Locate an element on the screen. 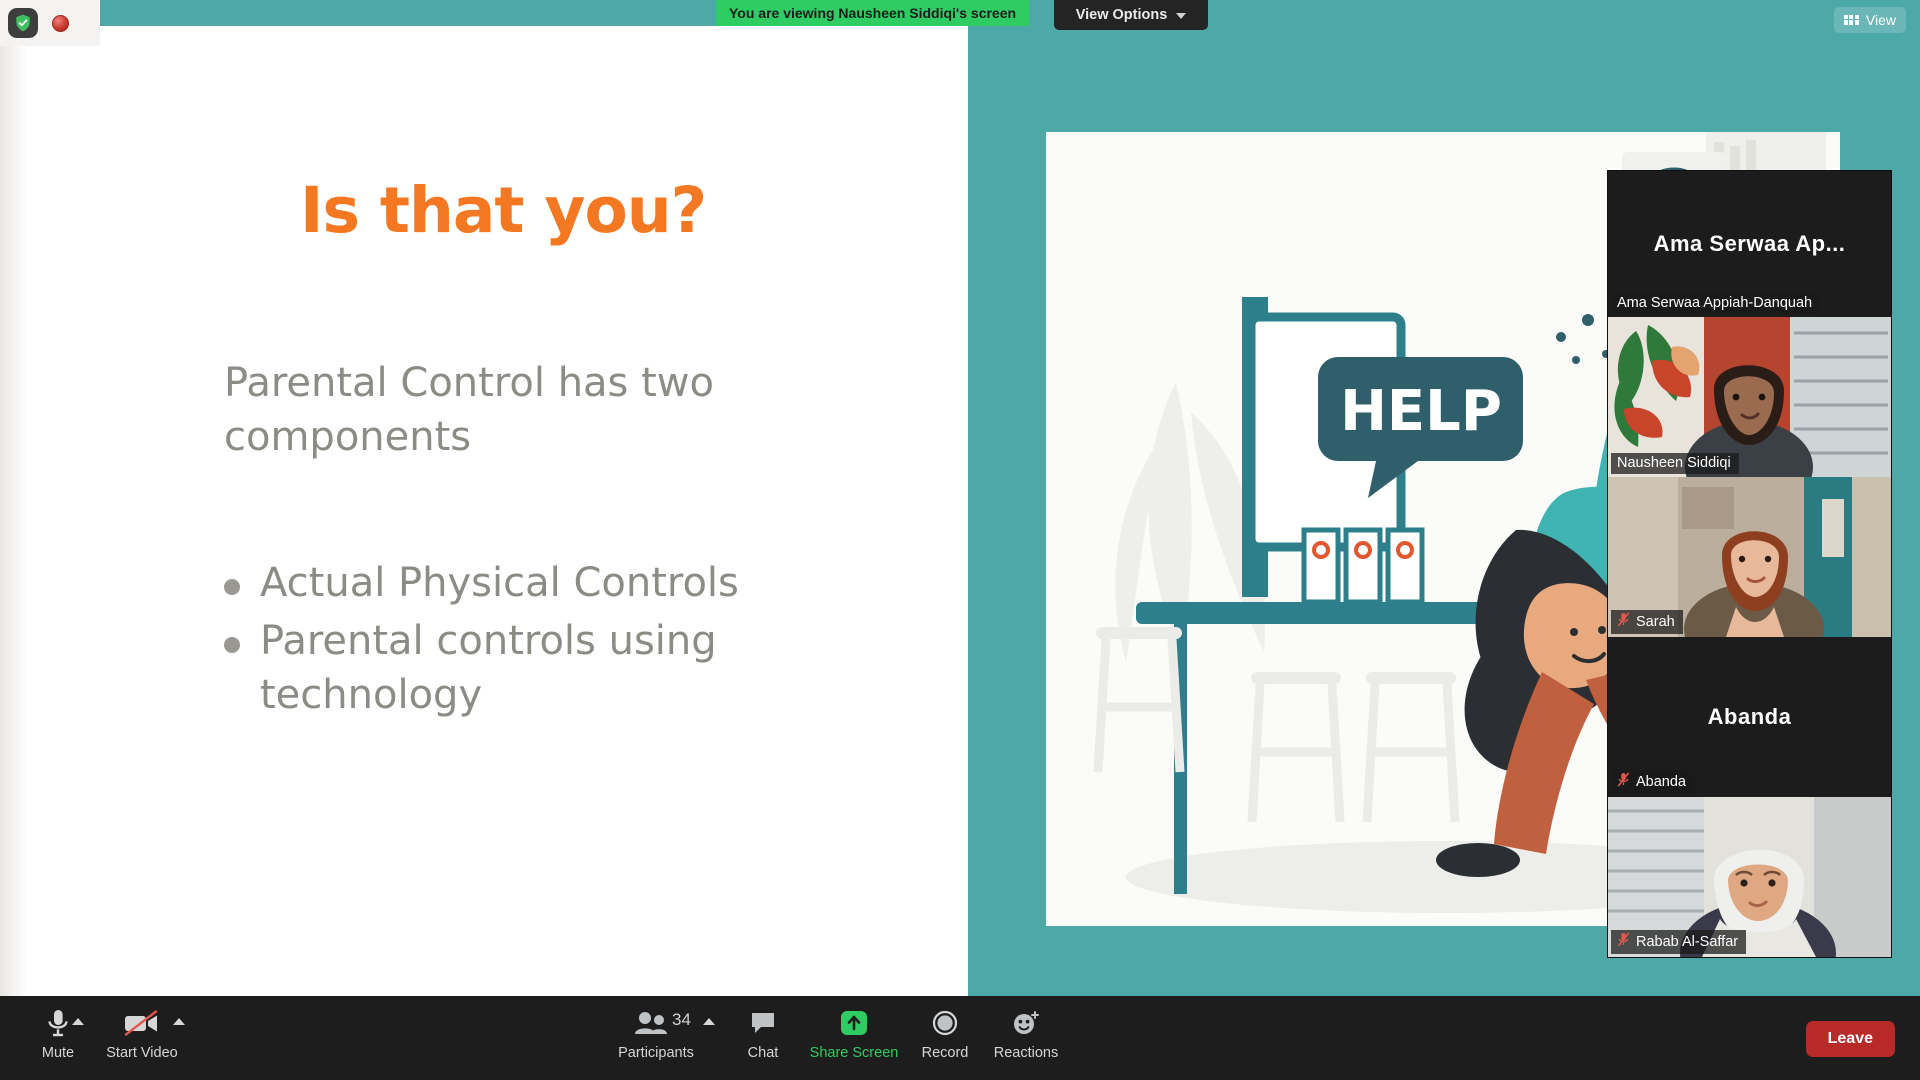 The image size is (1920, 1080). start-video-label: Start Video is located at coordinates (142, 1053).